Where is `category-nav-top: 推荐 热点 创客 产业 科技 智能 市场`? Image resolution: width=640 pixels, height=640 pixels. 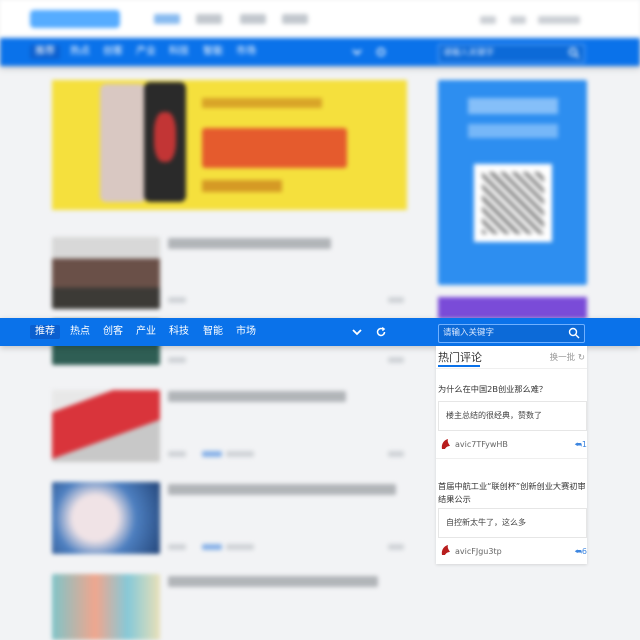
category-nav-top: 推荐 热点 创客 产业 科技 智能 市场 is located at coordinates (320, 52).